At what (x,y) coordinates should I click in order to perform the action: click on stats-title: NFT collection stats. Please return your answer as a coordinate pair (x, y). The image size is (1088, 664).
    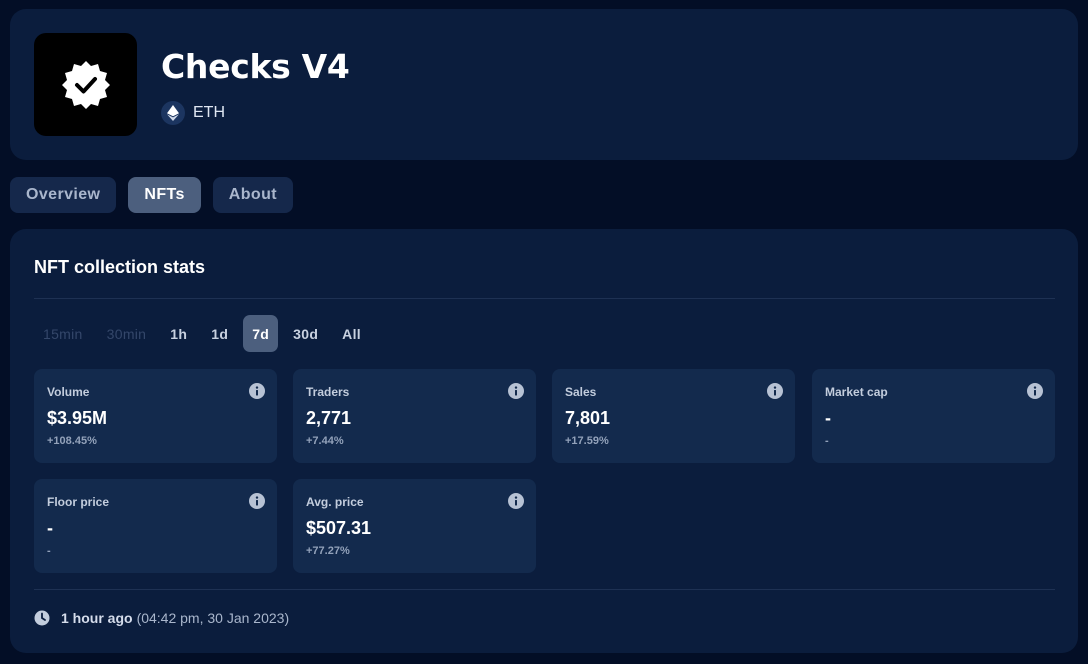
    Looking at the image, I should click on (120, 267).